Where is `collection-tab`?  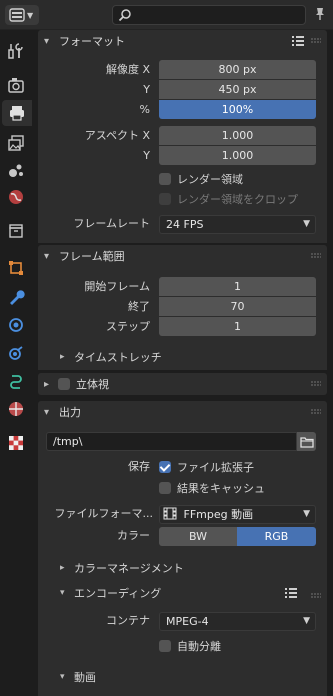
collection-tab is located at coordinates (16, 231).